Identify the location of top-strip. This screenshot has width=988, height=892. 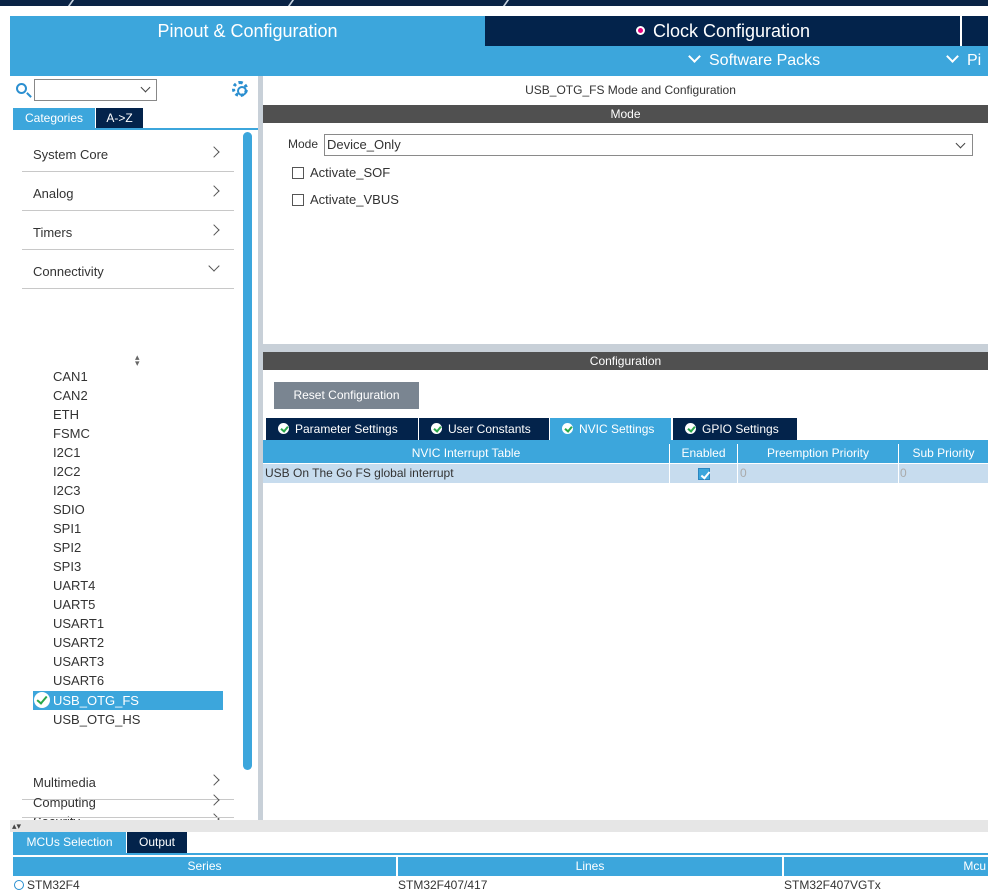
(494, 3).